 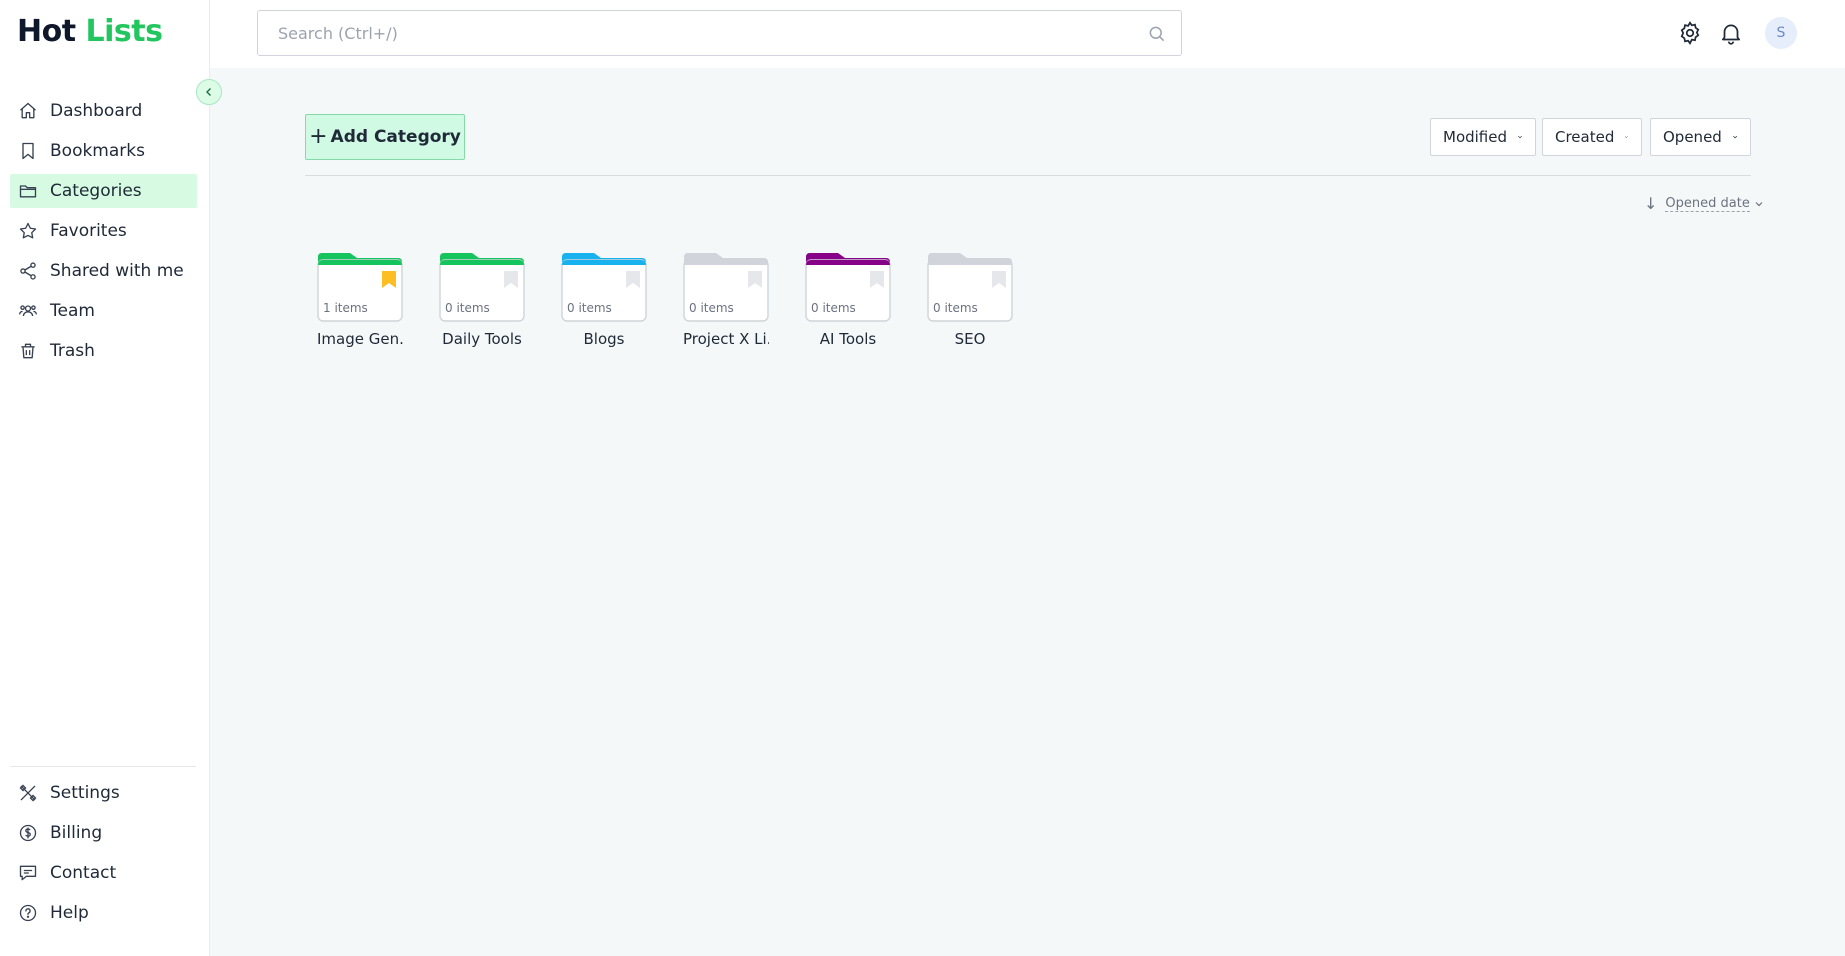 I want to click on toolbar-divider, so click(x=1028, y=175).